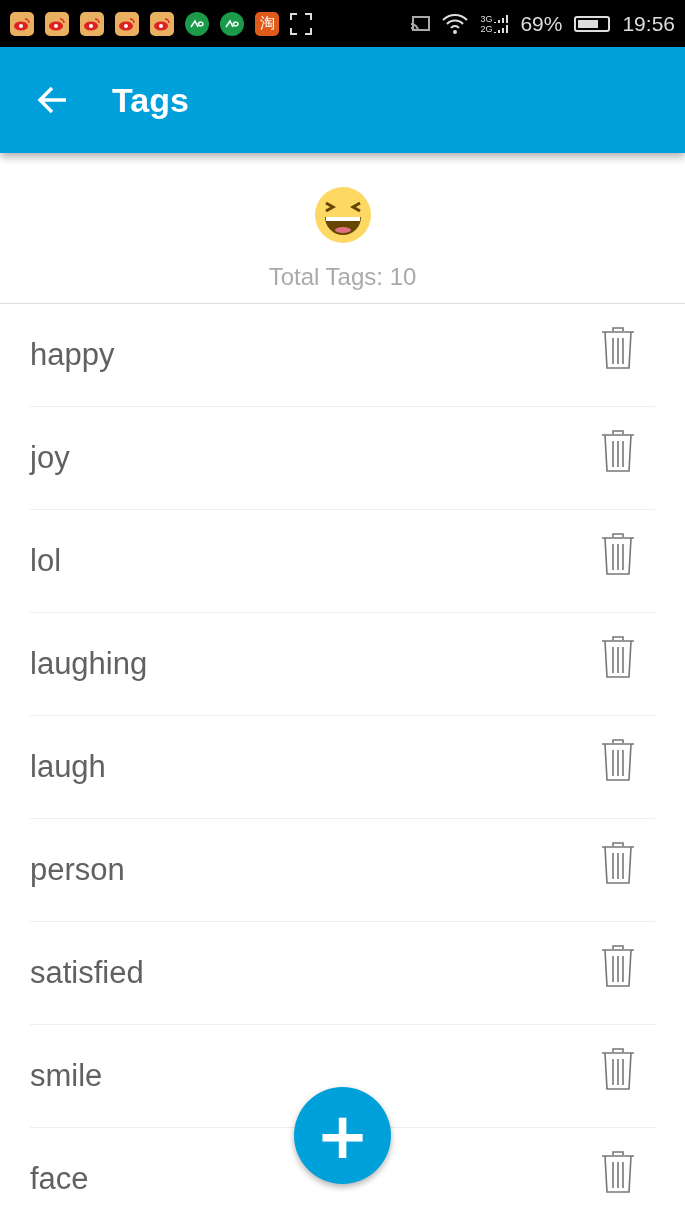 The width and height of the screenshot is (685, 1217). Describe the element at coordinates (50, 458) in the screenshot. I see `tag-label: joy` at that location.